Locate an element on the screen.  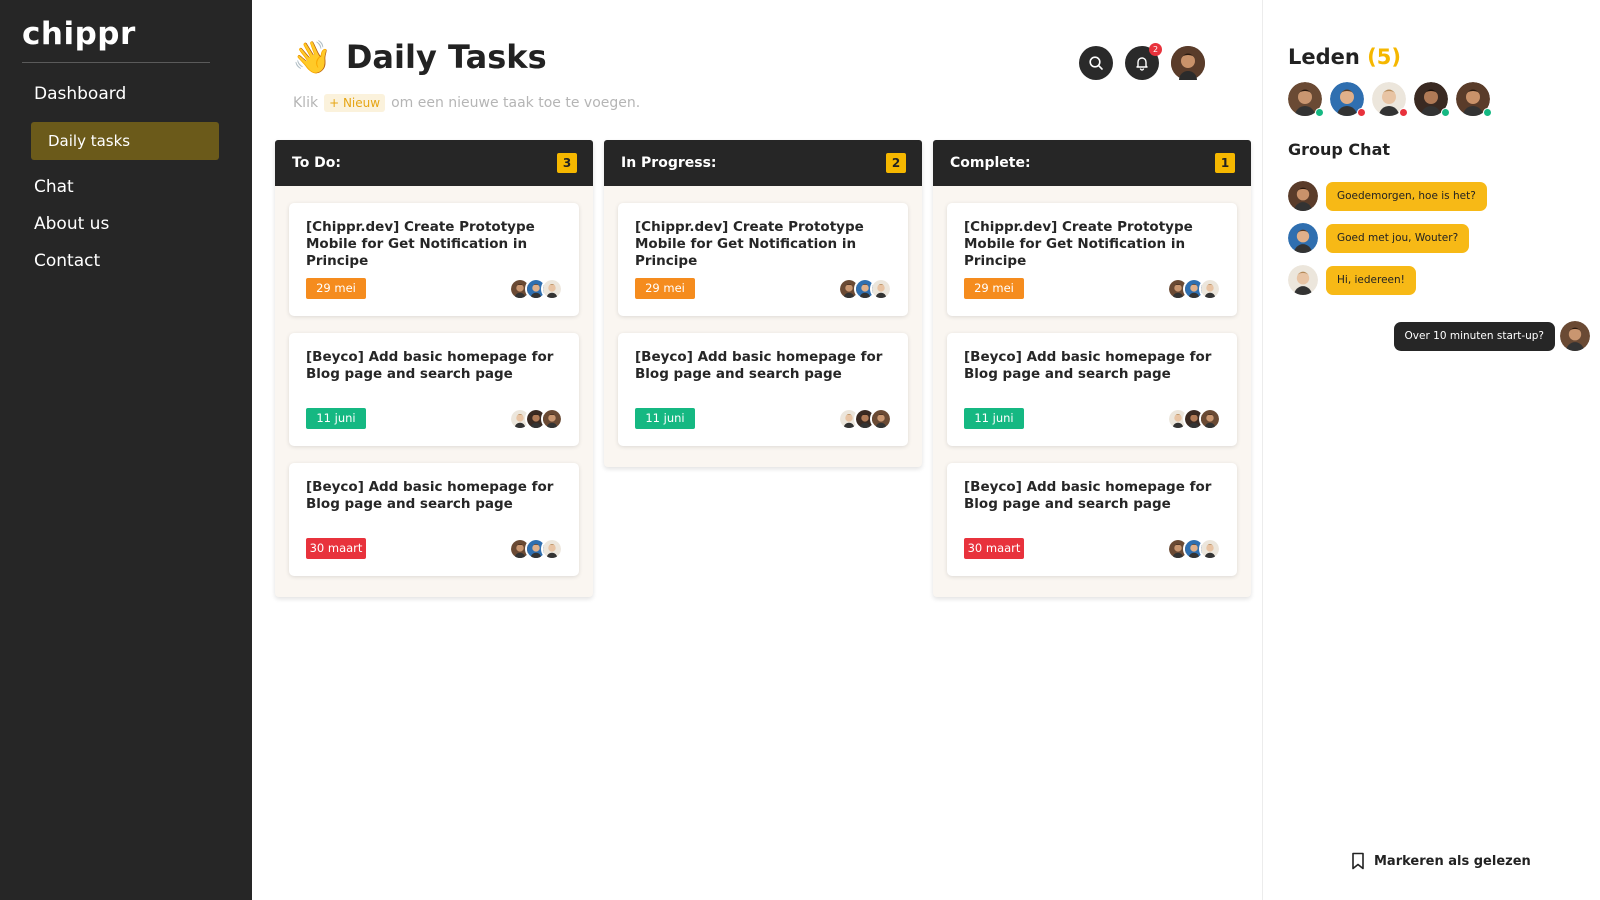
user-avatar-icon is located at coordinates (1188, 63).